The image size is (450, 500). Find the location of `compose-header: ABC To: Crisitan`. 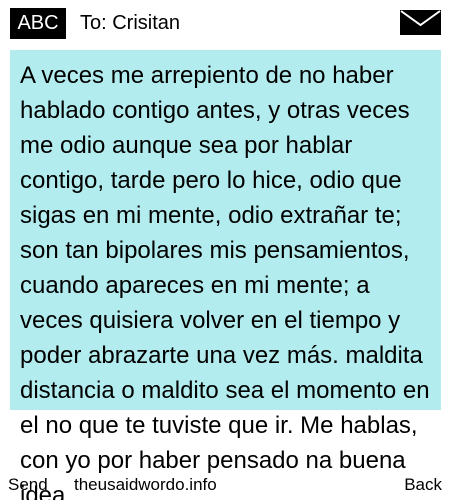

compose-header: ABC To: Crisitan is located at coordinates (225, 22).